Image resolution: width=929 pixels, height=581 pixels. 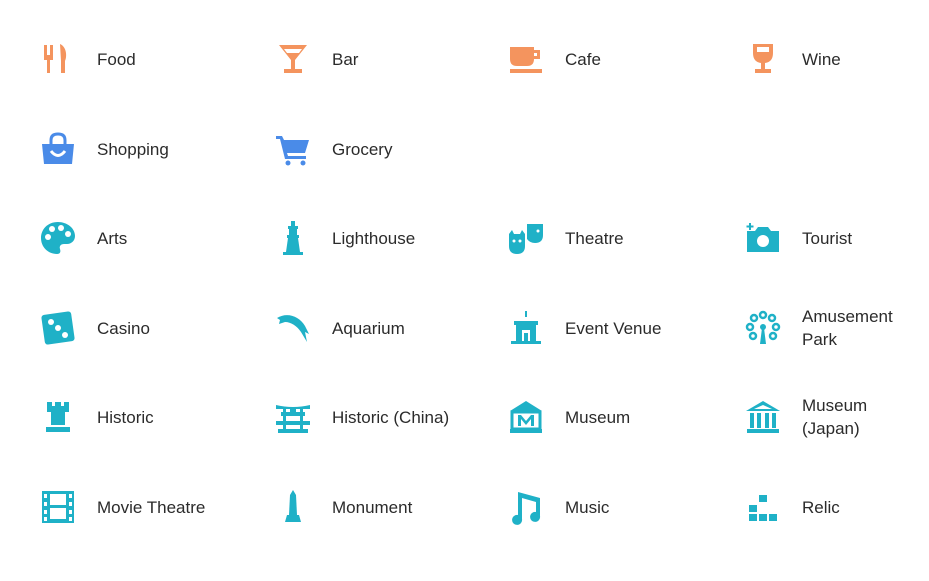 I want to click on category-food: Food, so click(x=155, y=59).